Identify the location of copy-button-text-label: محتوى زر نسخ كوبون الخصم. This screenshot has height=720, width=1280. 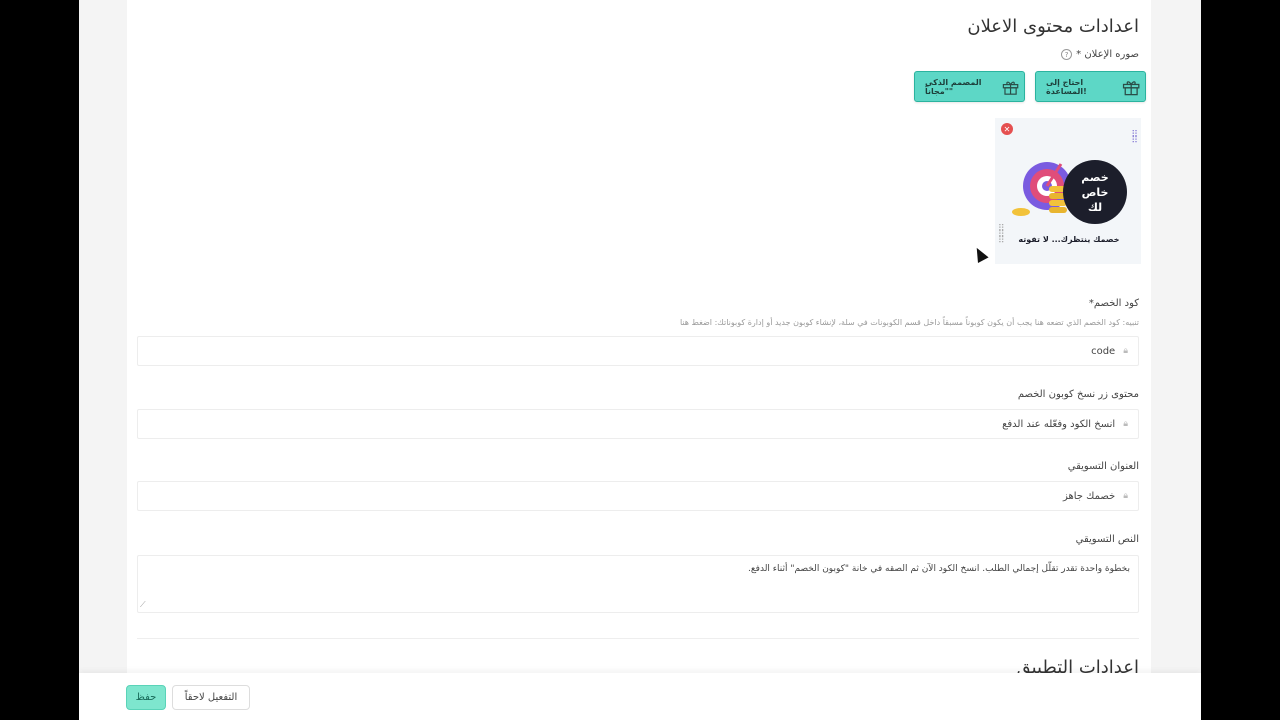
(1078, 394).